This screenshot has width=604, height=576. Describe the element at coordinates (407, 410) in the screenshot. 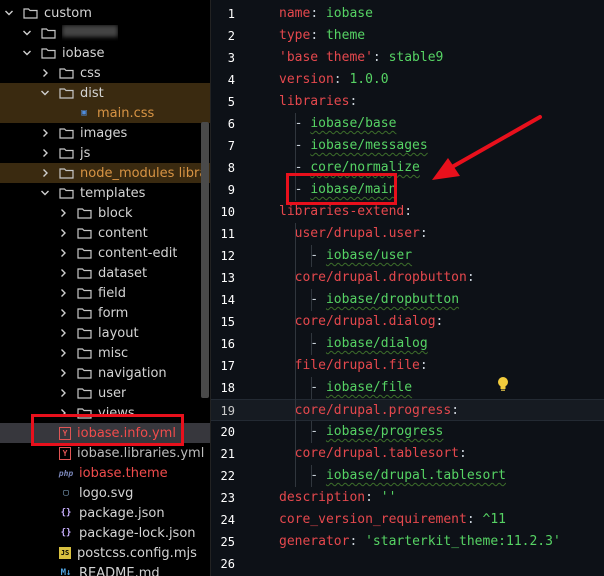

I see `code-line: 19 core/drupal.progress:` at that location.